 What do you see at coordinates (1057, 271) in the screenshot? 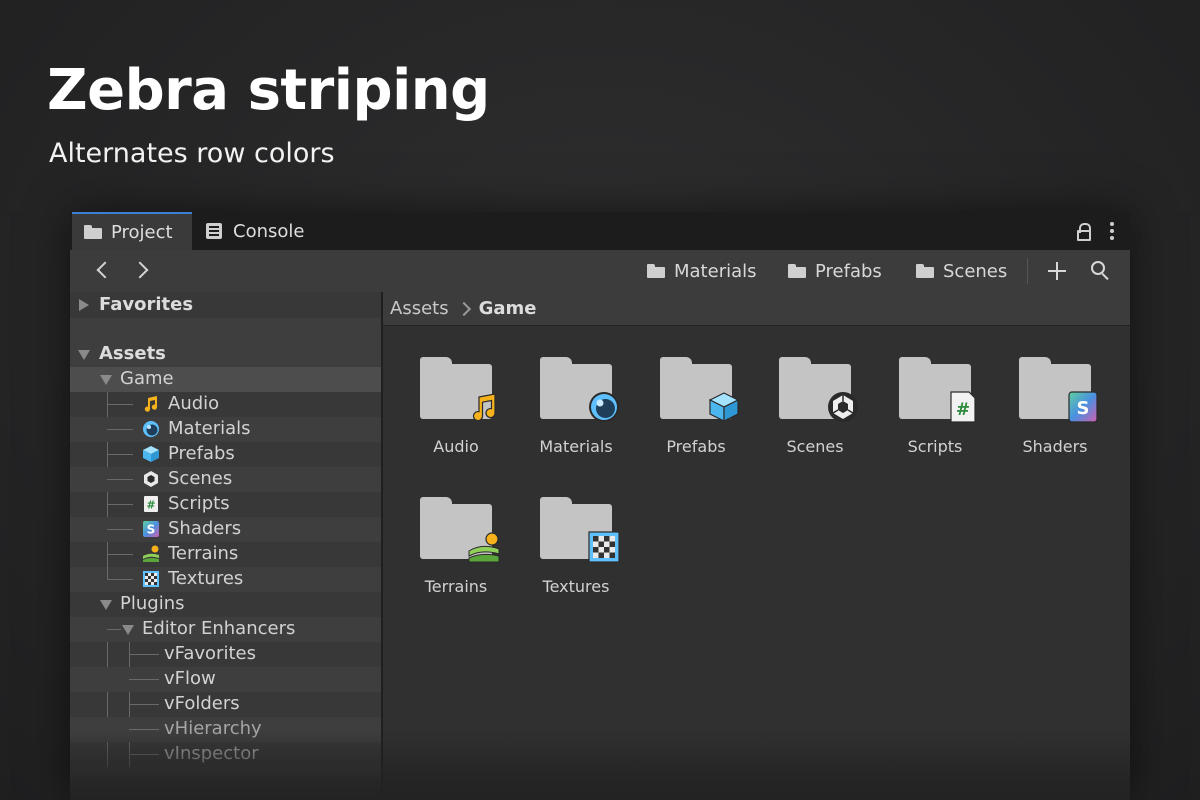
I see `add-icon` at bounding box center [1057, 271].